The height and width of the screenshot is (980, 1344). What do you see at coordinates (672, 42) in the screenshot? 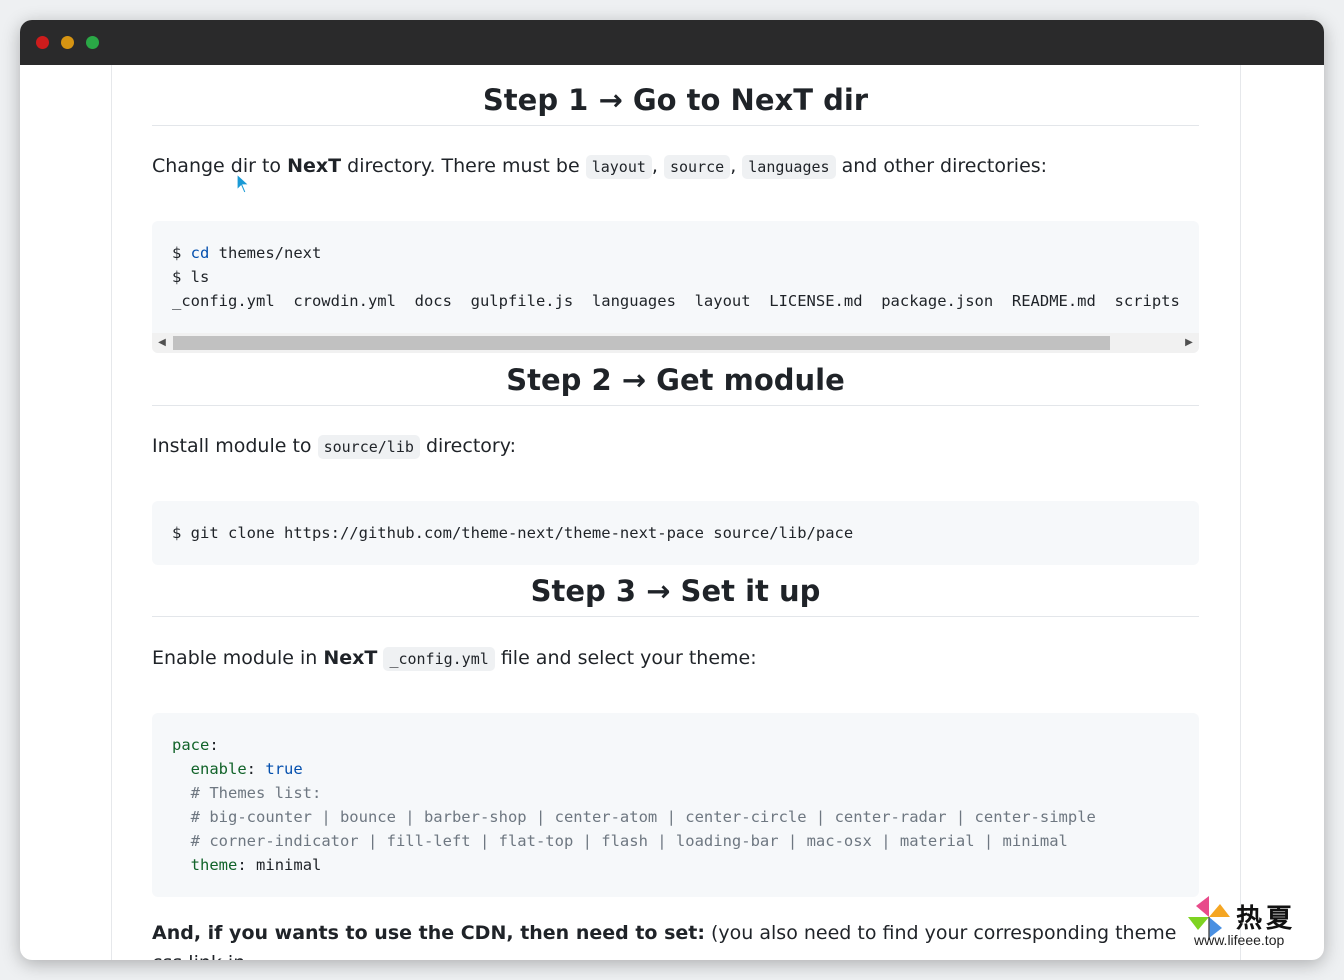
I see `title-bar` at bounding box center [672, 42].